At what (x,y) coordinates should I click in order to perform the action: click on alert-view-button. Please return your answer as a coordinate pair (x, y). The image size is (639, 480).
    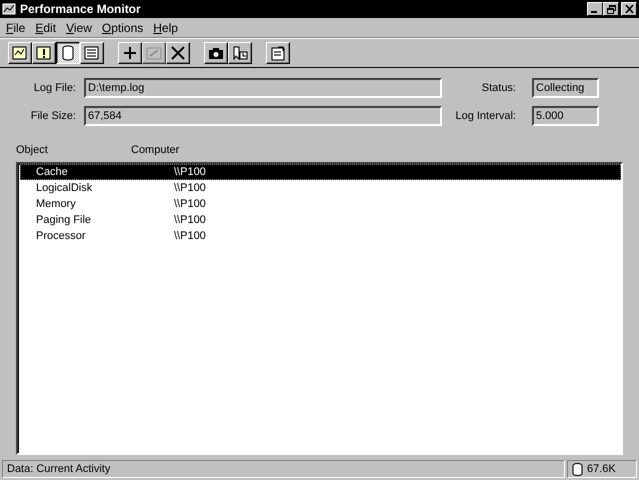
    Looking at the image, I should click on (44, 53).